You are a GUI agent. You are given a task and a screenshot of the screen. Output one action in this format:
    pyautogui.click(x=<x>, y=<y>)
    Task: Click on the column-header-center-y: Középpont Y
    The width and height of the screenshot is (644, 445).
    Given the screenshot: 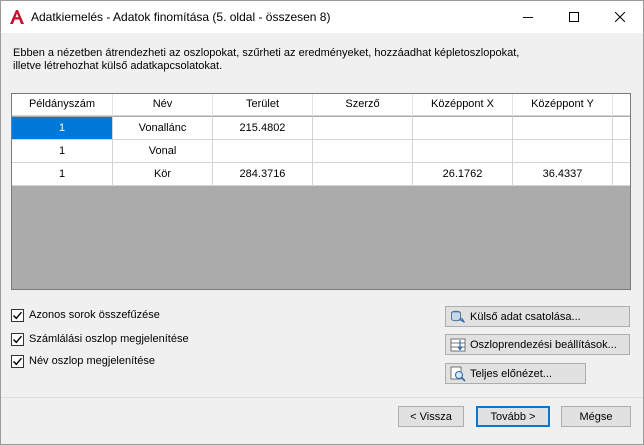 What is the action you would take?
    pyautogui.click(x=563, y=105)
    